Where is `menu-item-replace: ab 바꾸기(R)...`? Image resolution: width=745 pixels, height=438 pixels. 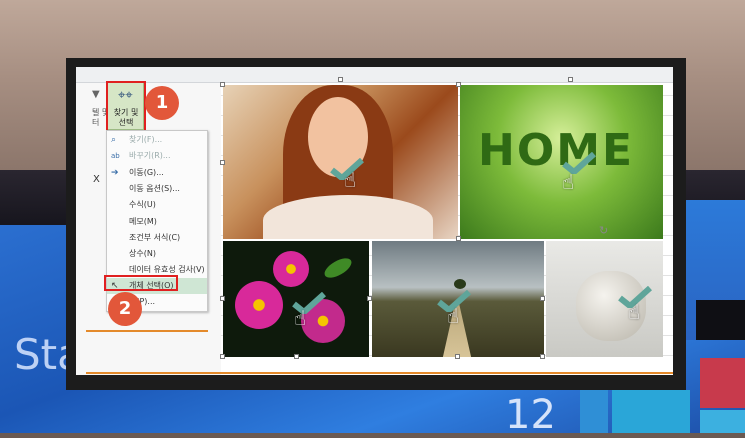 menu-item-replace: ab 바꾸기(R)... is located at coordinates (157, 156).